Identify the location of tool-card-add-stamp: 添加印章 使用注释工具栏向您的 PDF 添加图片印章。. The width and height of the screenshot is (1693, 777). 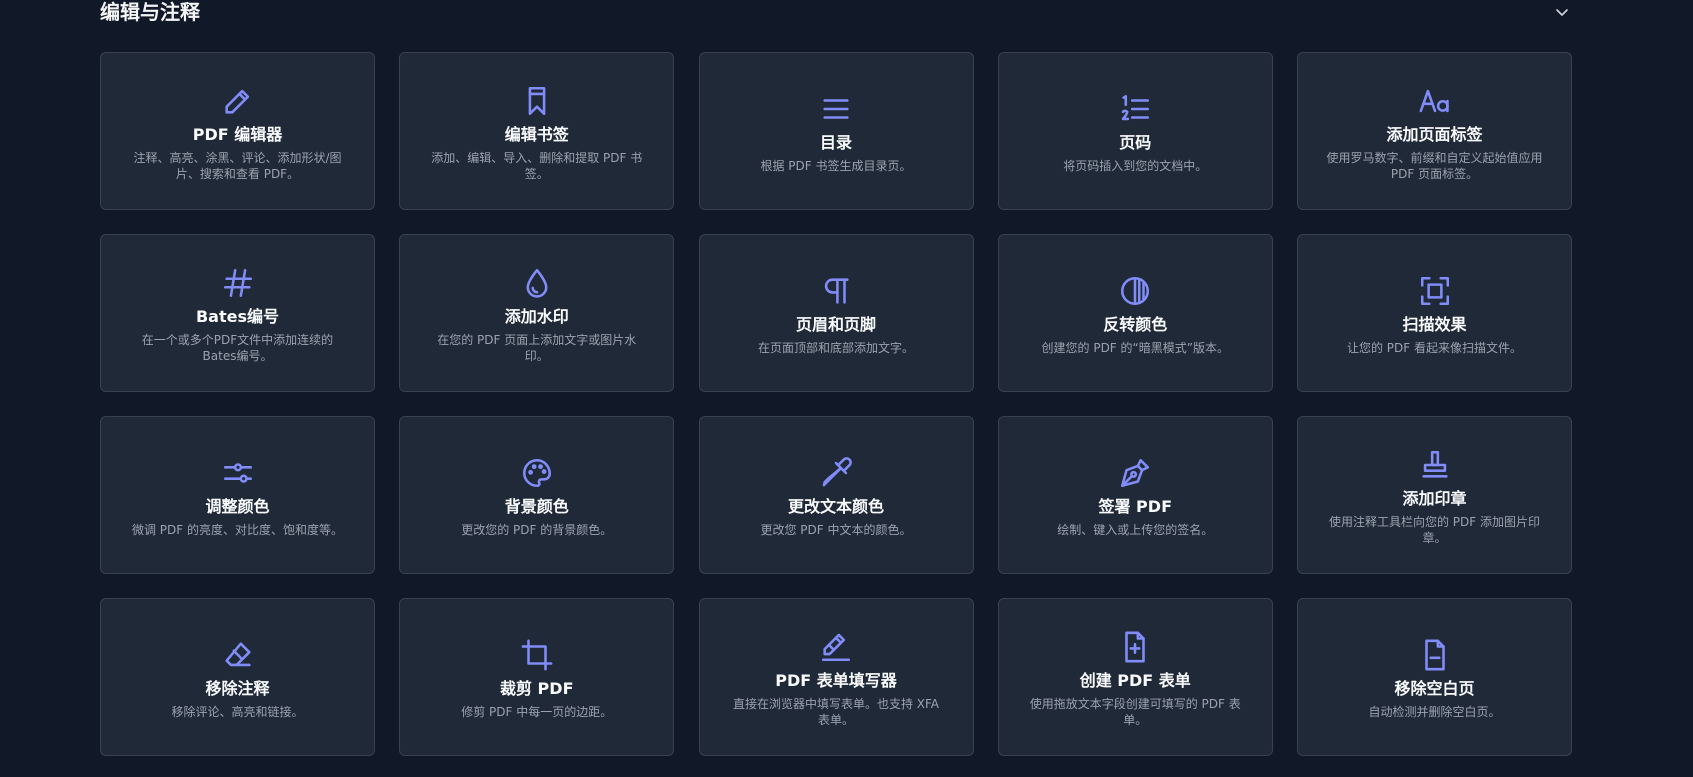
(1434, 495).